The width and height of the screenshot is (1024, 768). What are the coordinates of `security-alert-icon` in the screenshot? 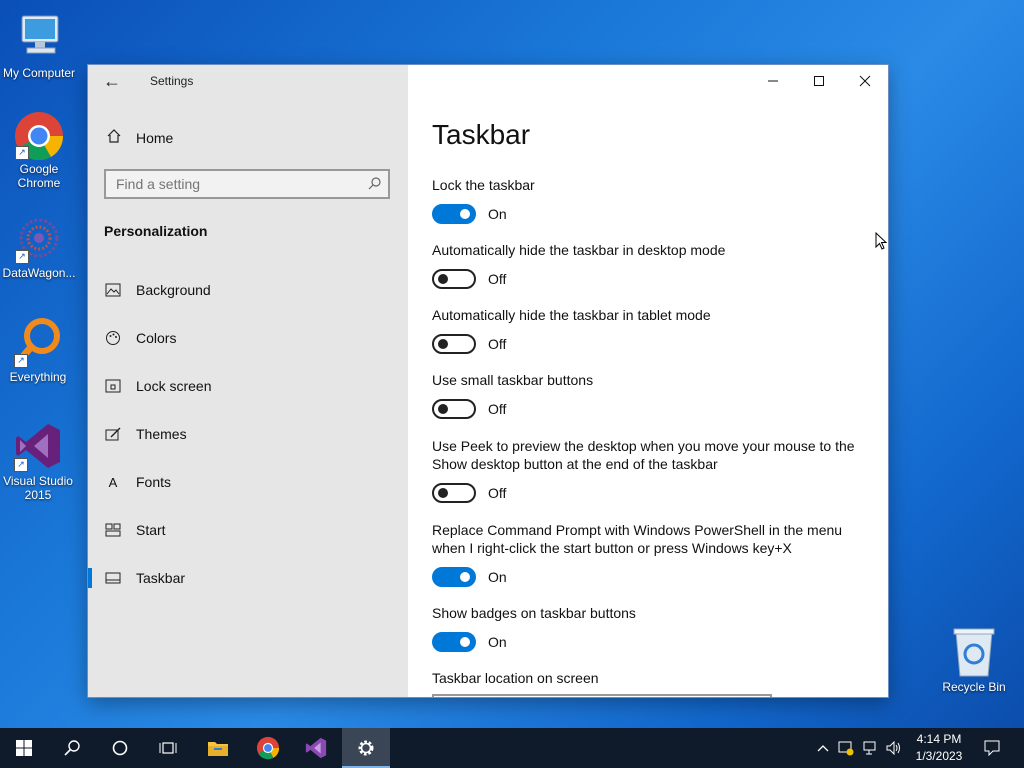 It's located at (846, 748).